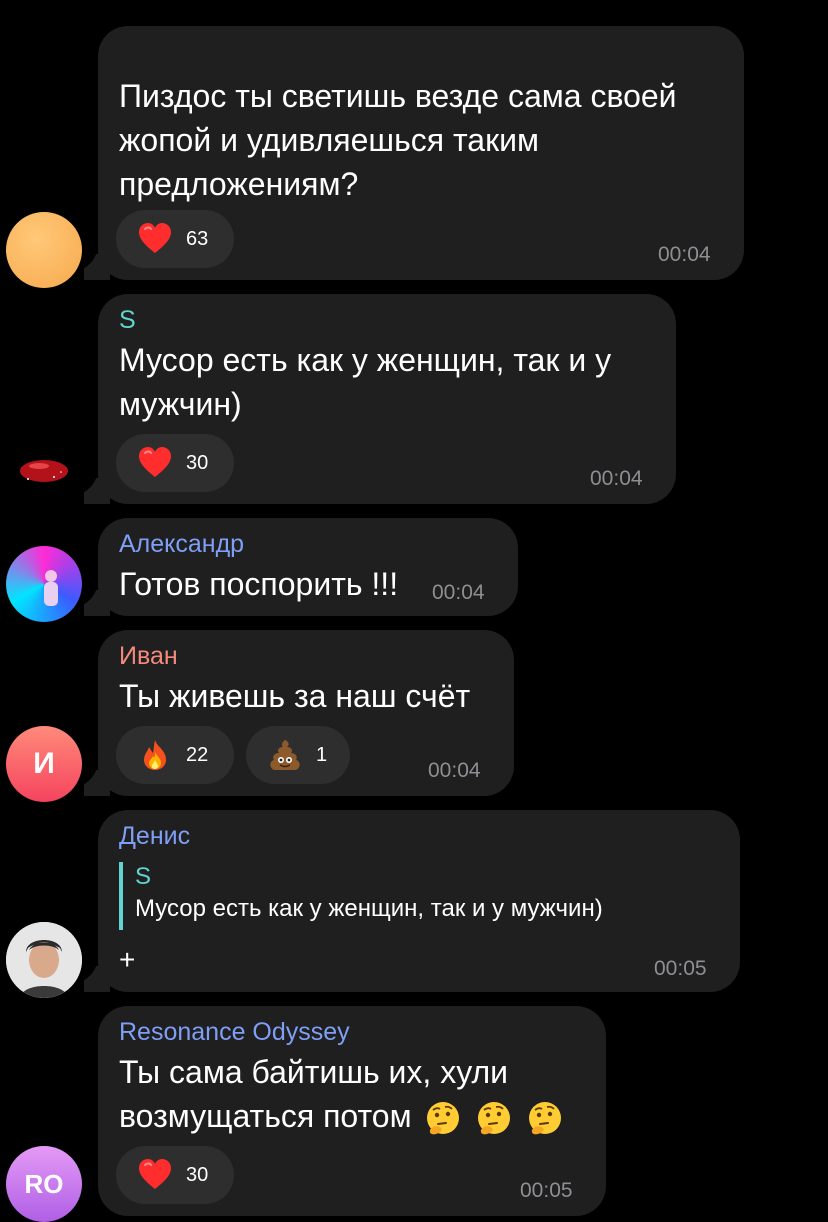 The width and height of the screenshot is (828, 1222). What do you see at coordinates (295, 696) in the screenshot?
I see `message-text: Ты живешь за наш счёт` at bounding box center [295, 696].